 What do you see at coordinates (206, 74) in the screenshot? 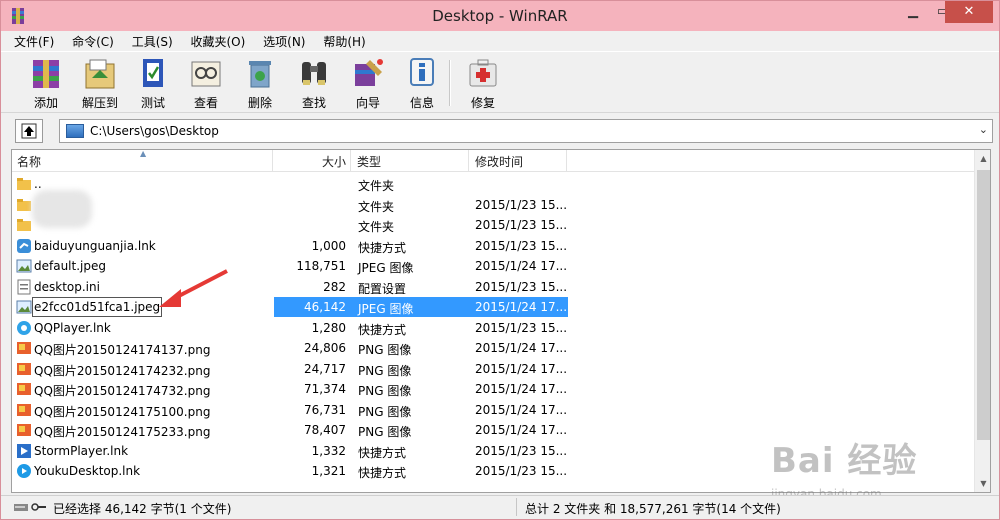
I see `view-icon` at bounding box center [206, 74].